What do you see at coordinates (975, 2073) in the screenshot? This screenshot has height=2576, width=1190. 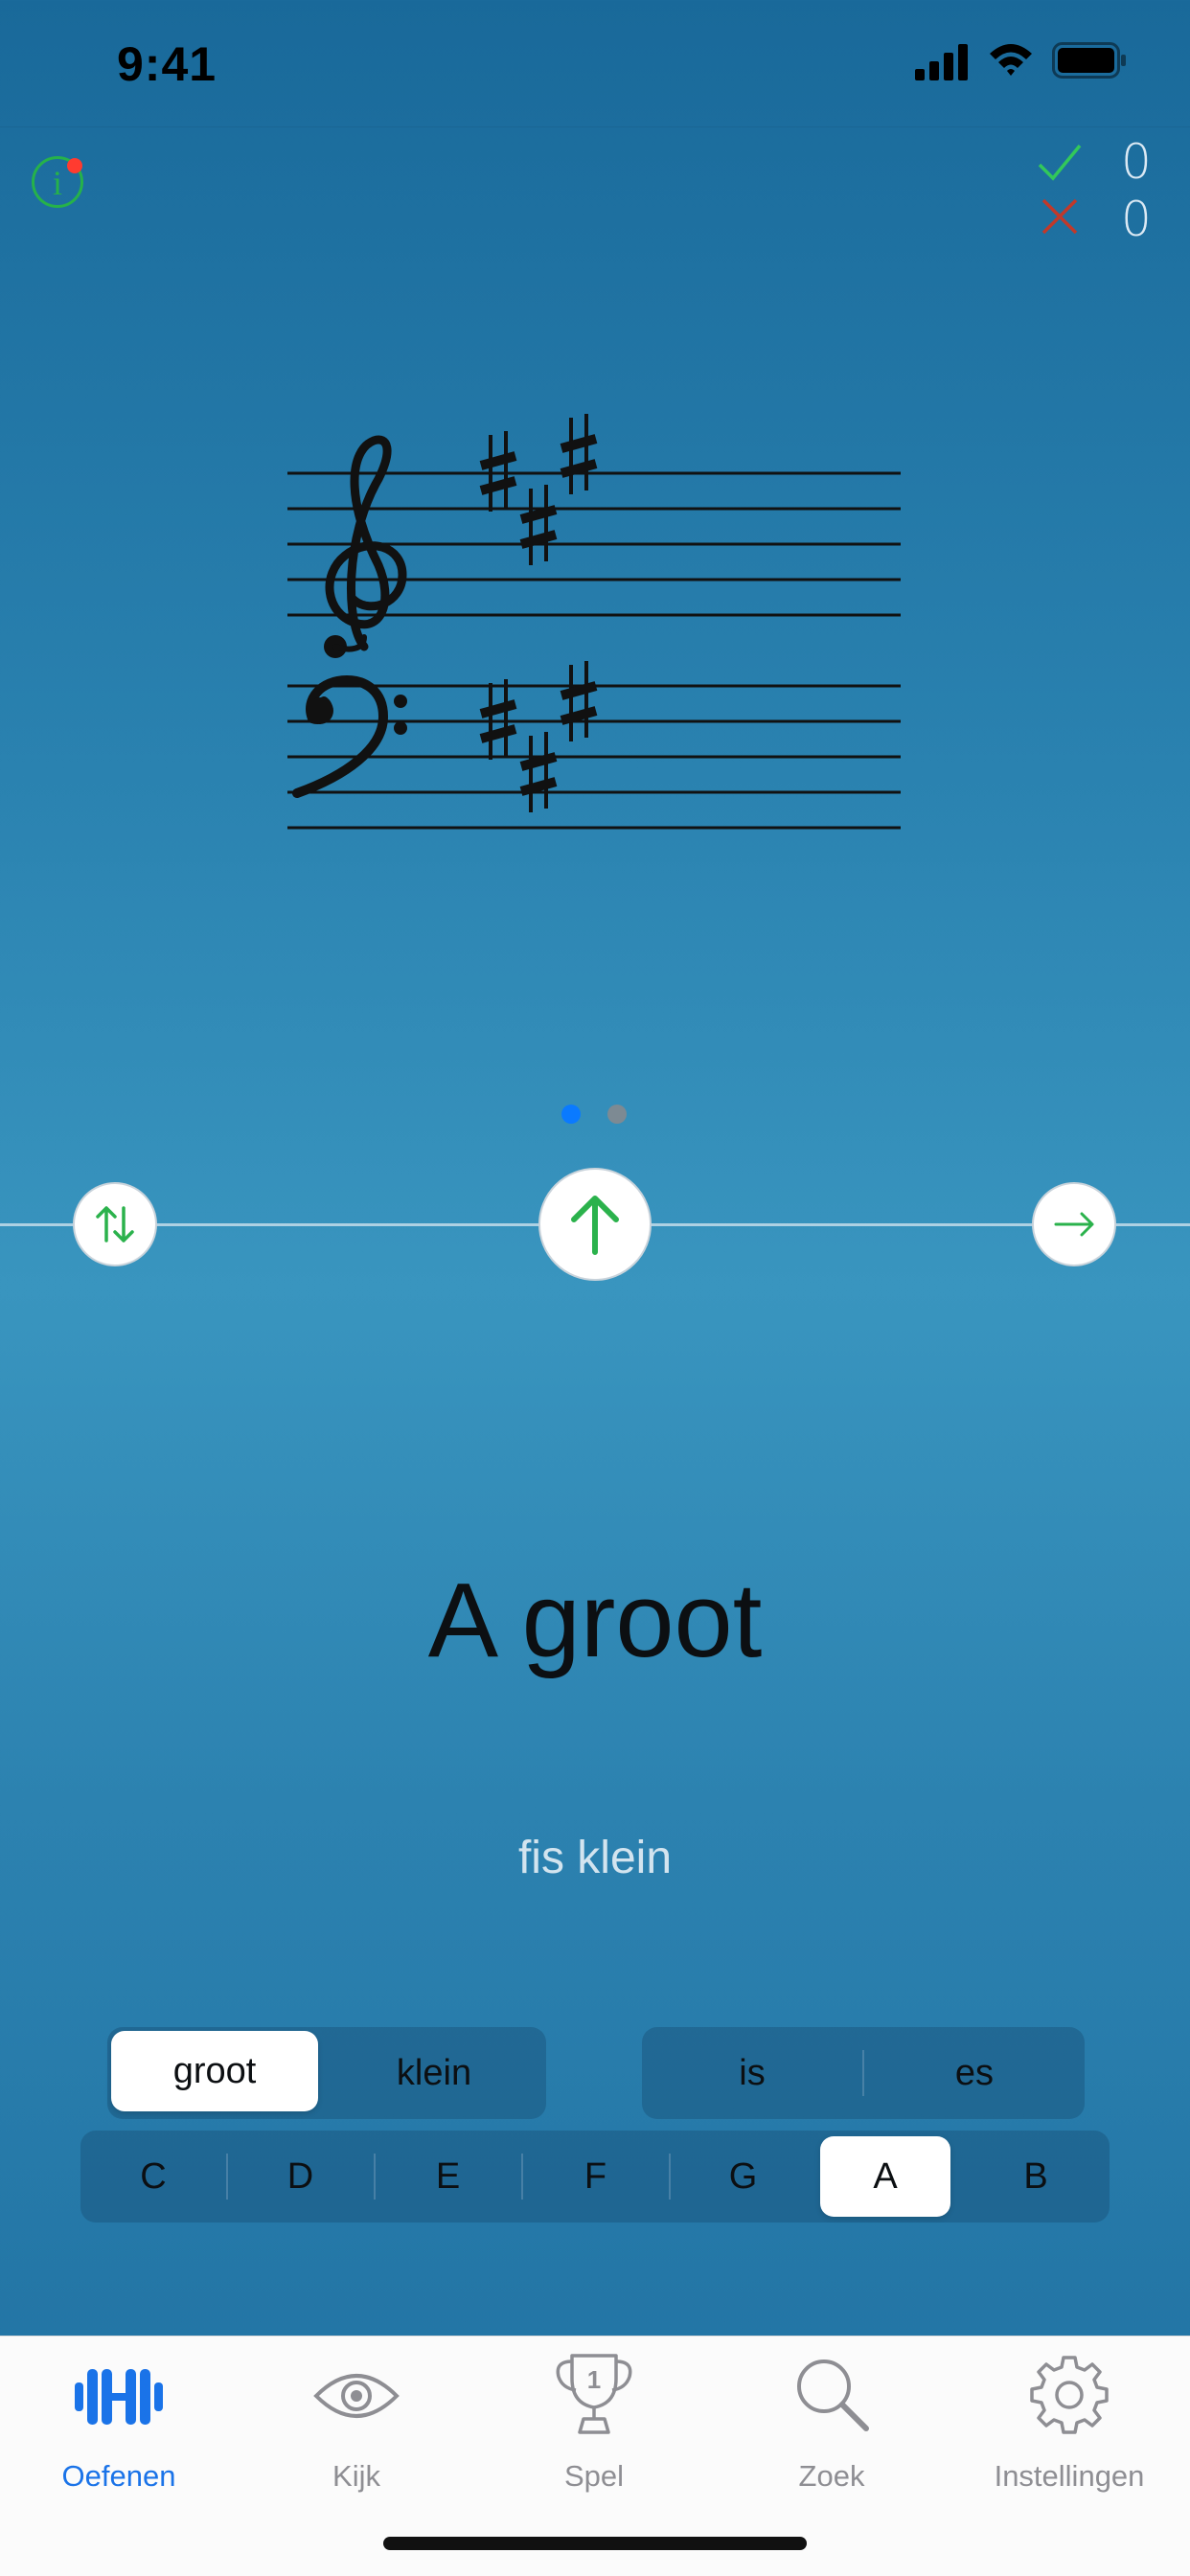 I see `accidental-option-es: es` at bounding box center [975, 2073].